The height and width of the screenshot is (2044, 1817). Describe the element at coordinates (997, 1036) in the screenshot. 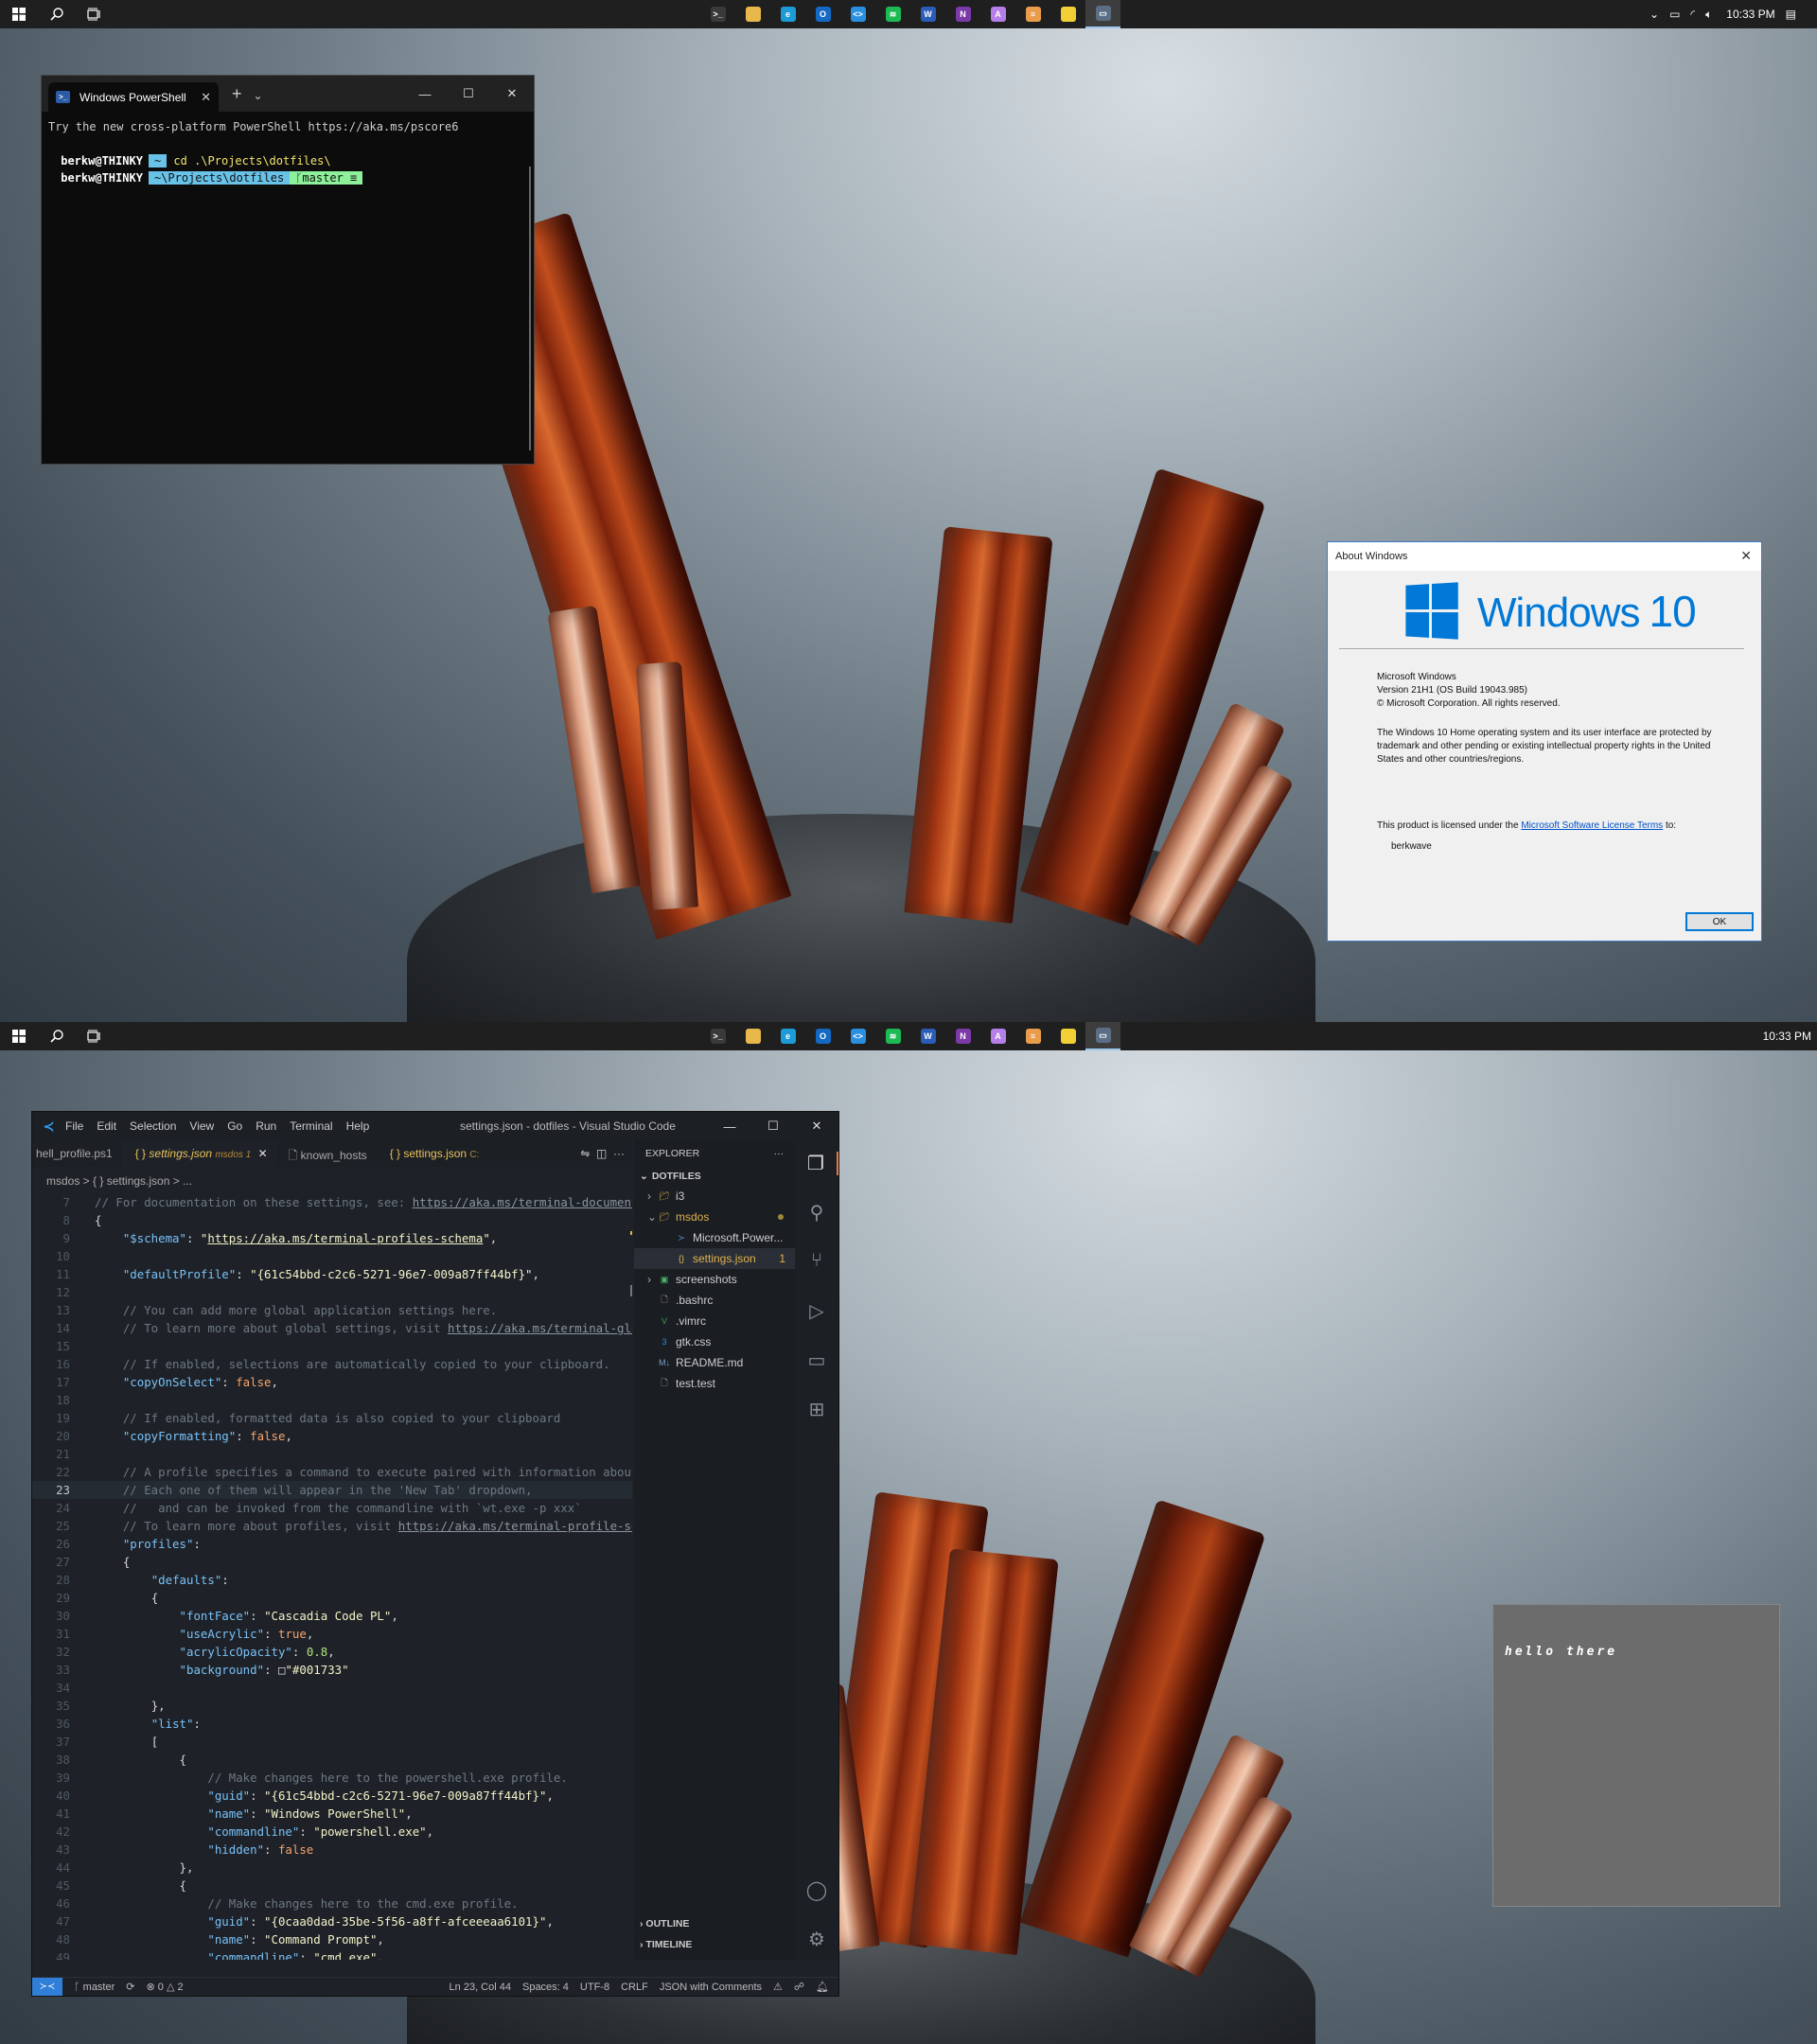

I see `taskbar-app-affinity: A` at that location.